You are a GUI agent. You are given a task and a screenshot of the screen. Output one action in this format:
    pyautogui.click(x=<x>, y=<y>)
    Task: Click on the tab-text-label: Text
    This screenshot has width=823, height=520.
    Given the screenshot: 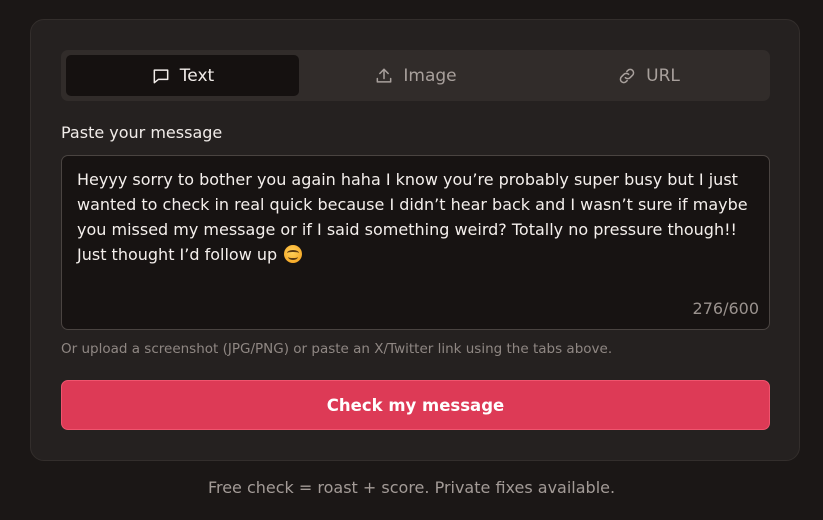 What is the action you would take?
    pyautogui.click(x=197, y=75)
    